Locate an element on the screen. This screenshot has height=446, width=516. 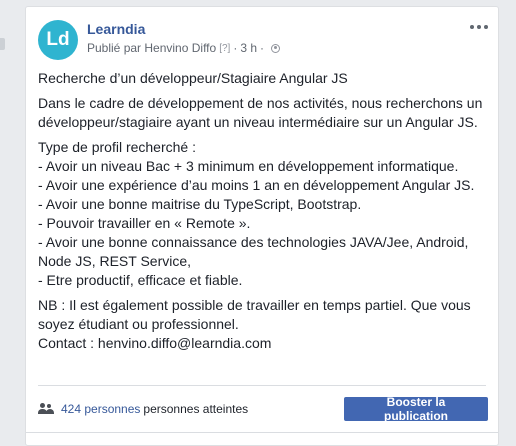
bottom-divider is located at coordinates (262, 432).